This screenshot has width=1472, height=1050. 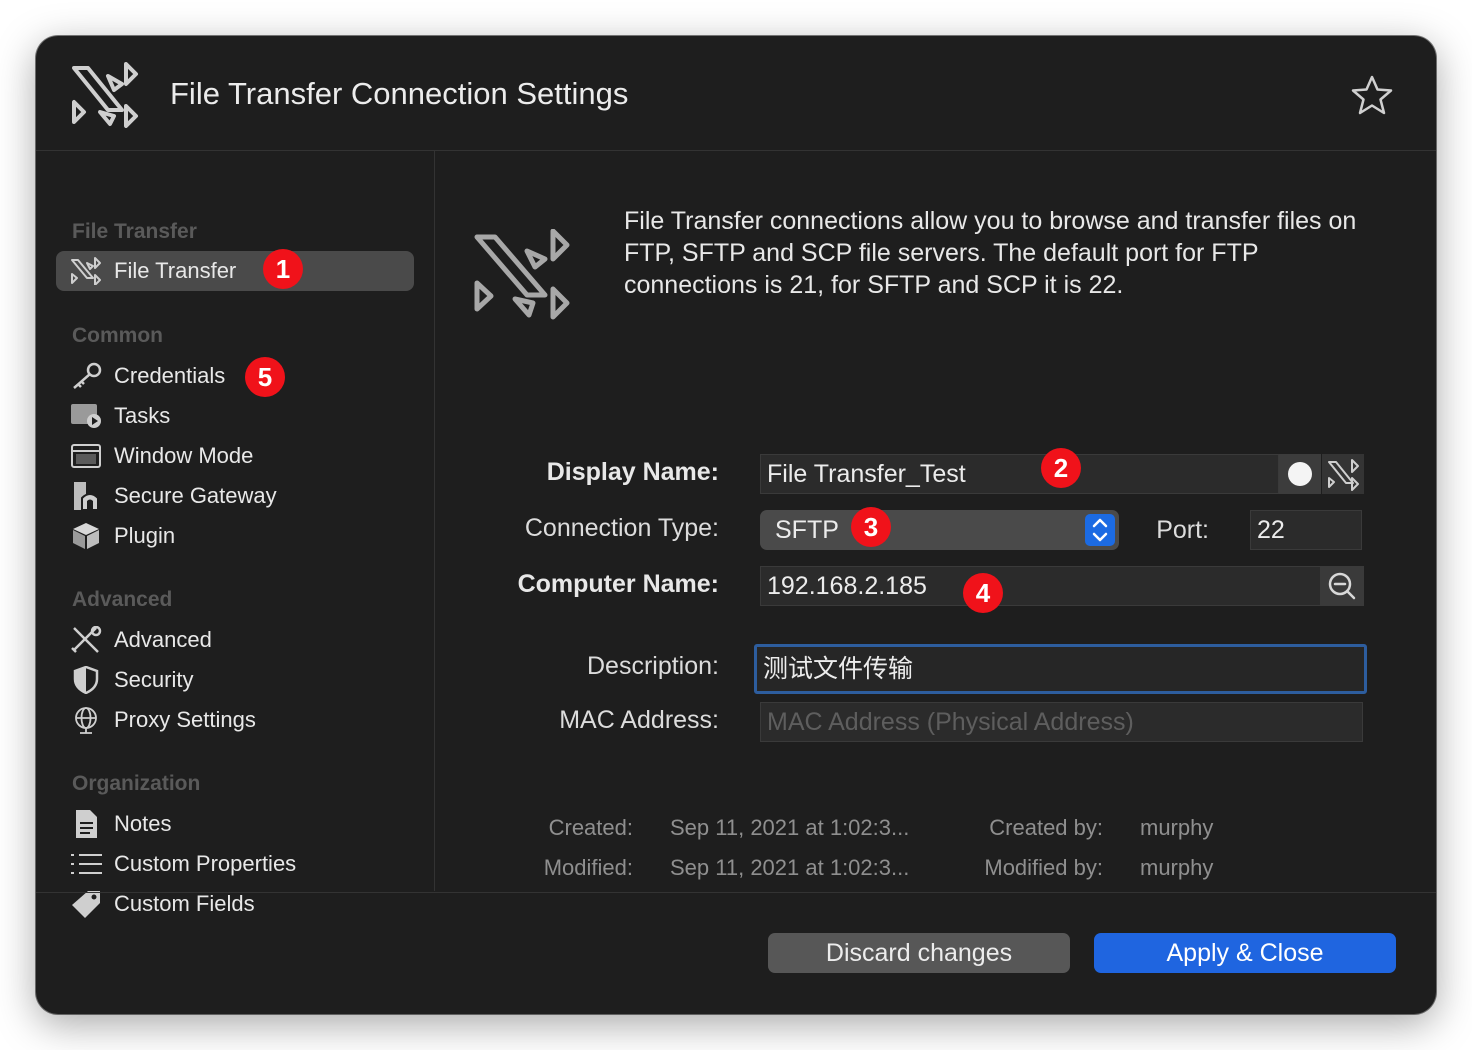 I want to click on globe-icon, so click(x=86, y=720).